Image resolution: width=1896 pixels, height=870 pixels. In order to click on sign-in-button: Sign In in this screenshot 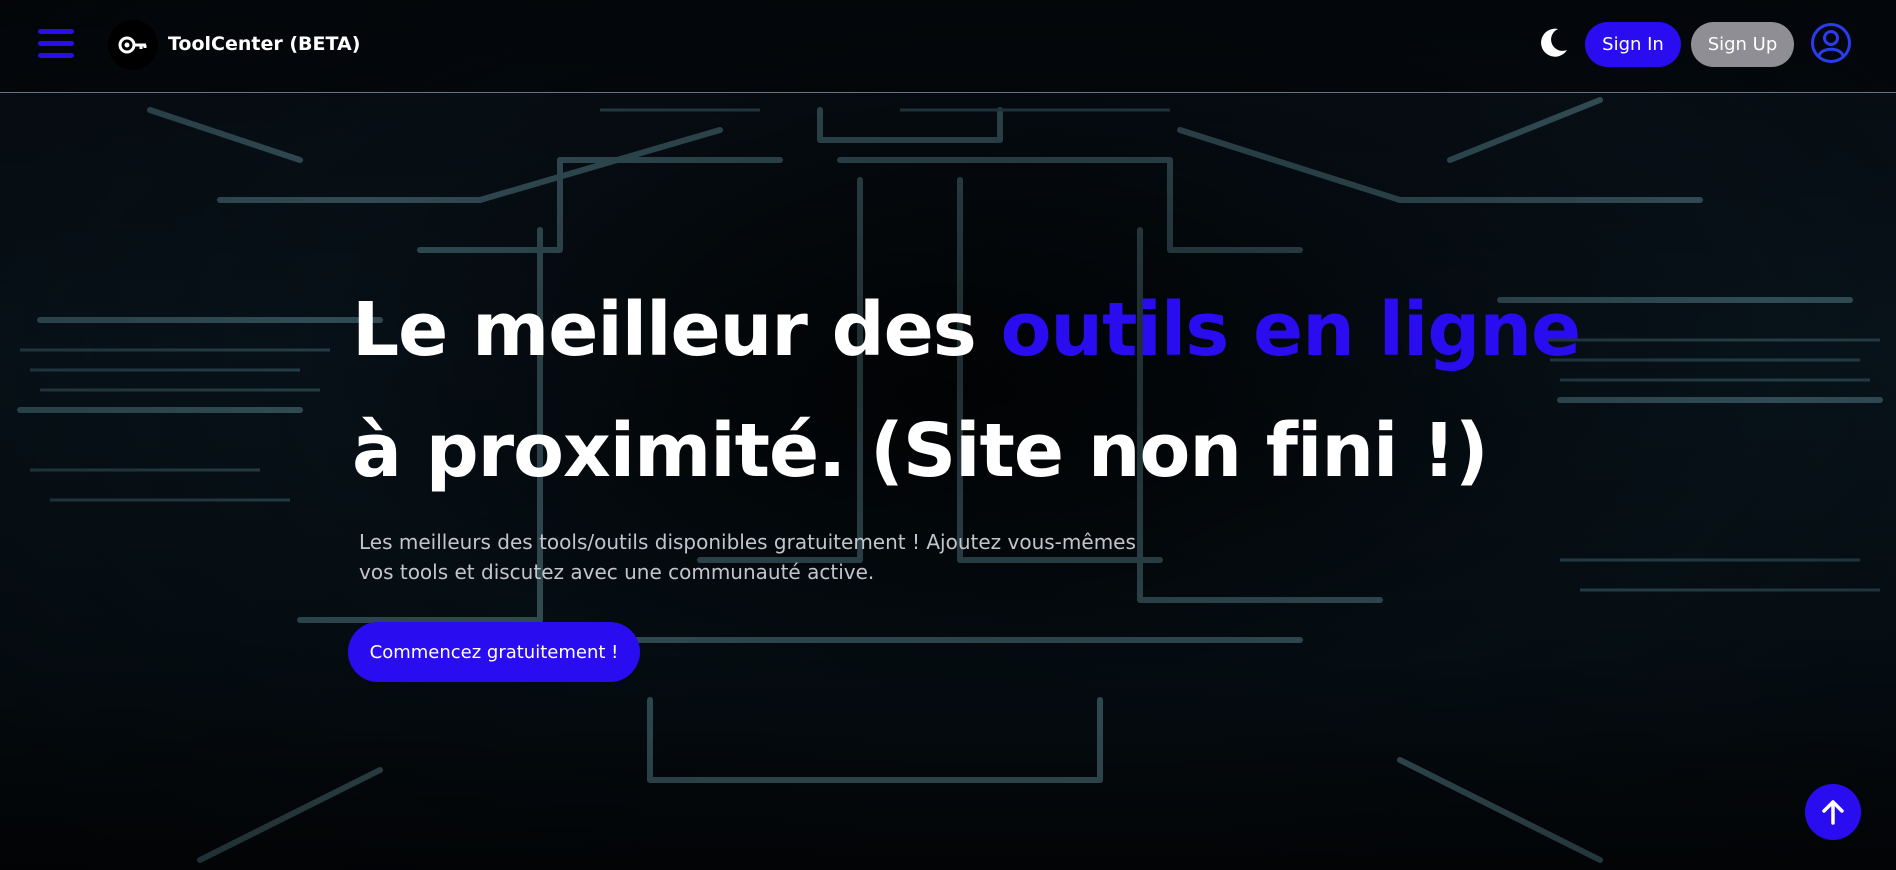, I will do `click(1633, 44)`.